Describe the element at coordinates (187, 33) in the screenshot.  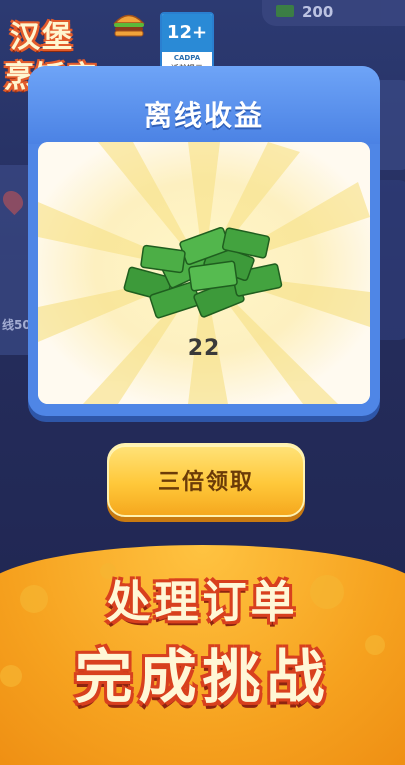
I see `age-rating-value: 12+` at that location.